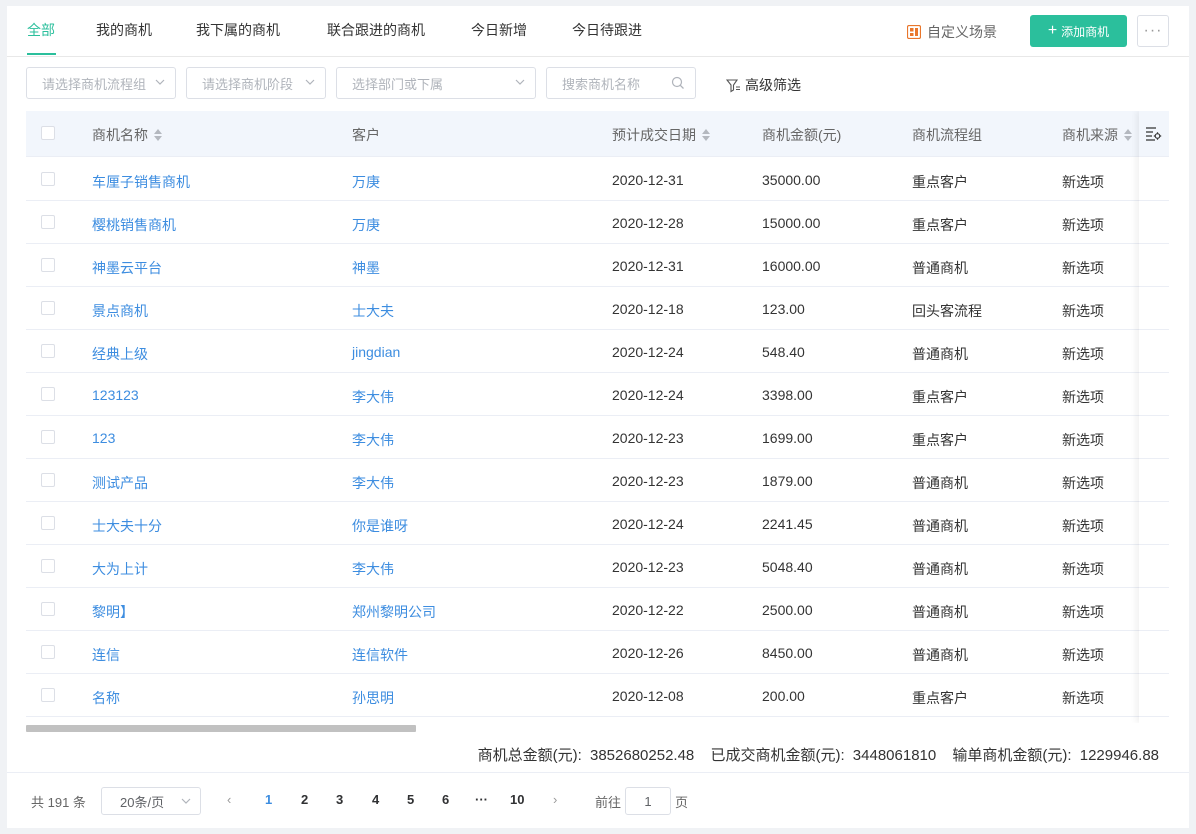 Image resolution: width=1196 pixels, height=834 pixels. What do you see at coordinates (1090, 135) in the screenshot?
I see `column-header-source-label: 商机来源` at bounding box center [1090, 135].